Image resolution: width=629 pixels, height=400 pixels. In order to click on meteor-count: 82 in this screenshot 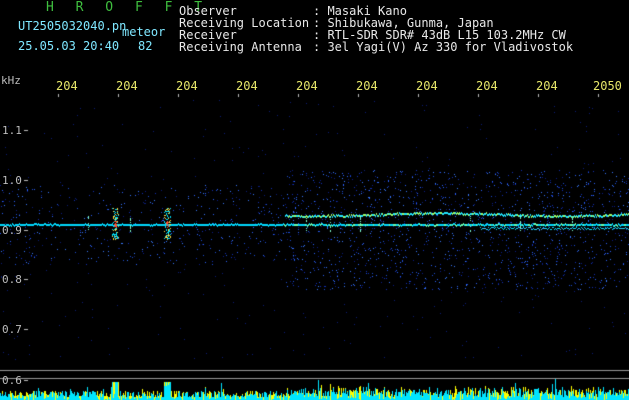, I will do `click(145, 46)`.